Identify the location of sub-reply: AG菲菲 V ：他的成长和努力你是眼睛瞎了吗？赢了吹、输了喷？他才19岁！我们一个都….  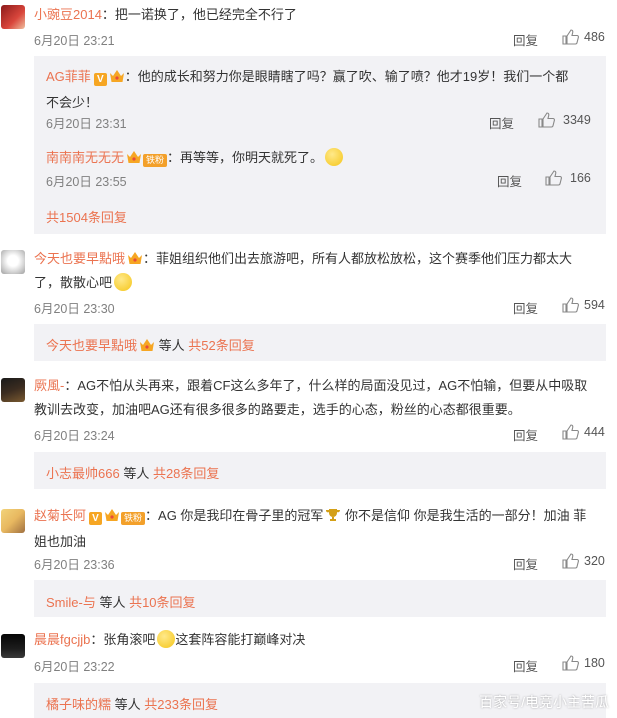
(321, 90).